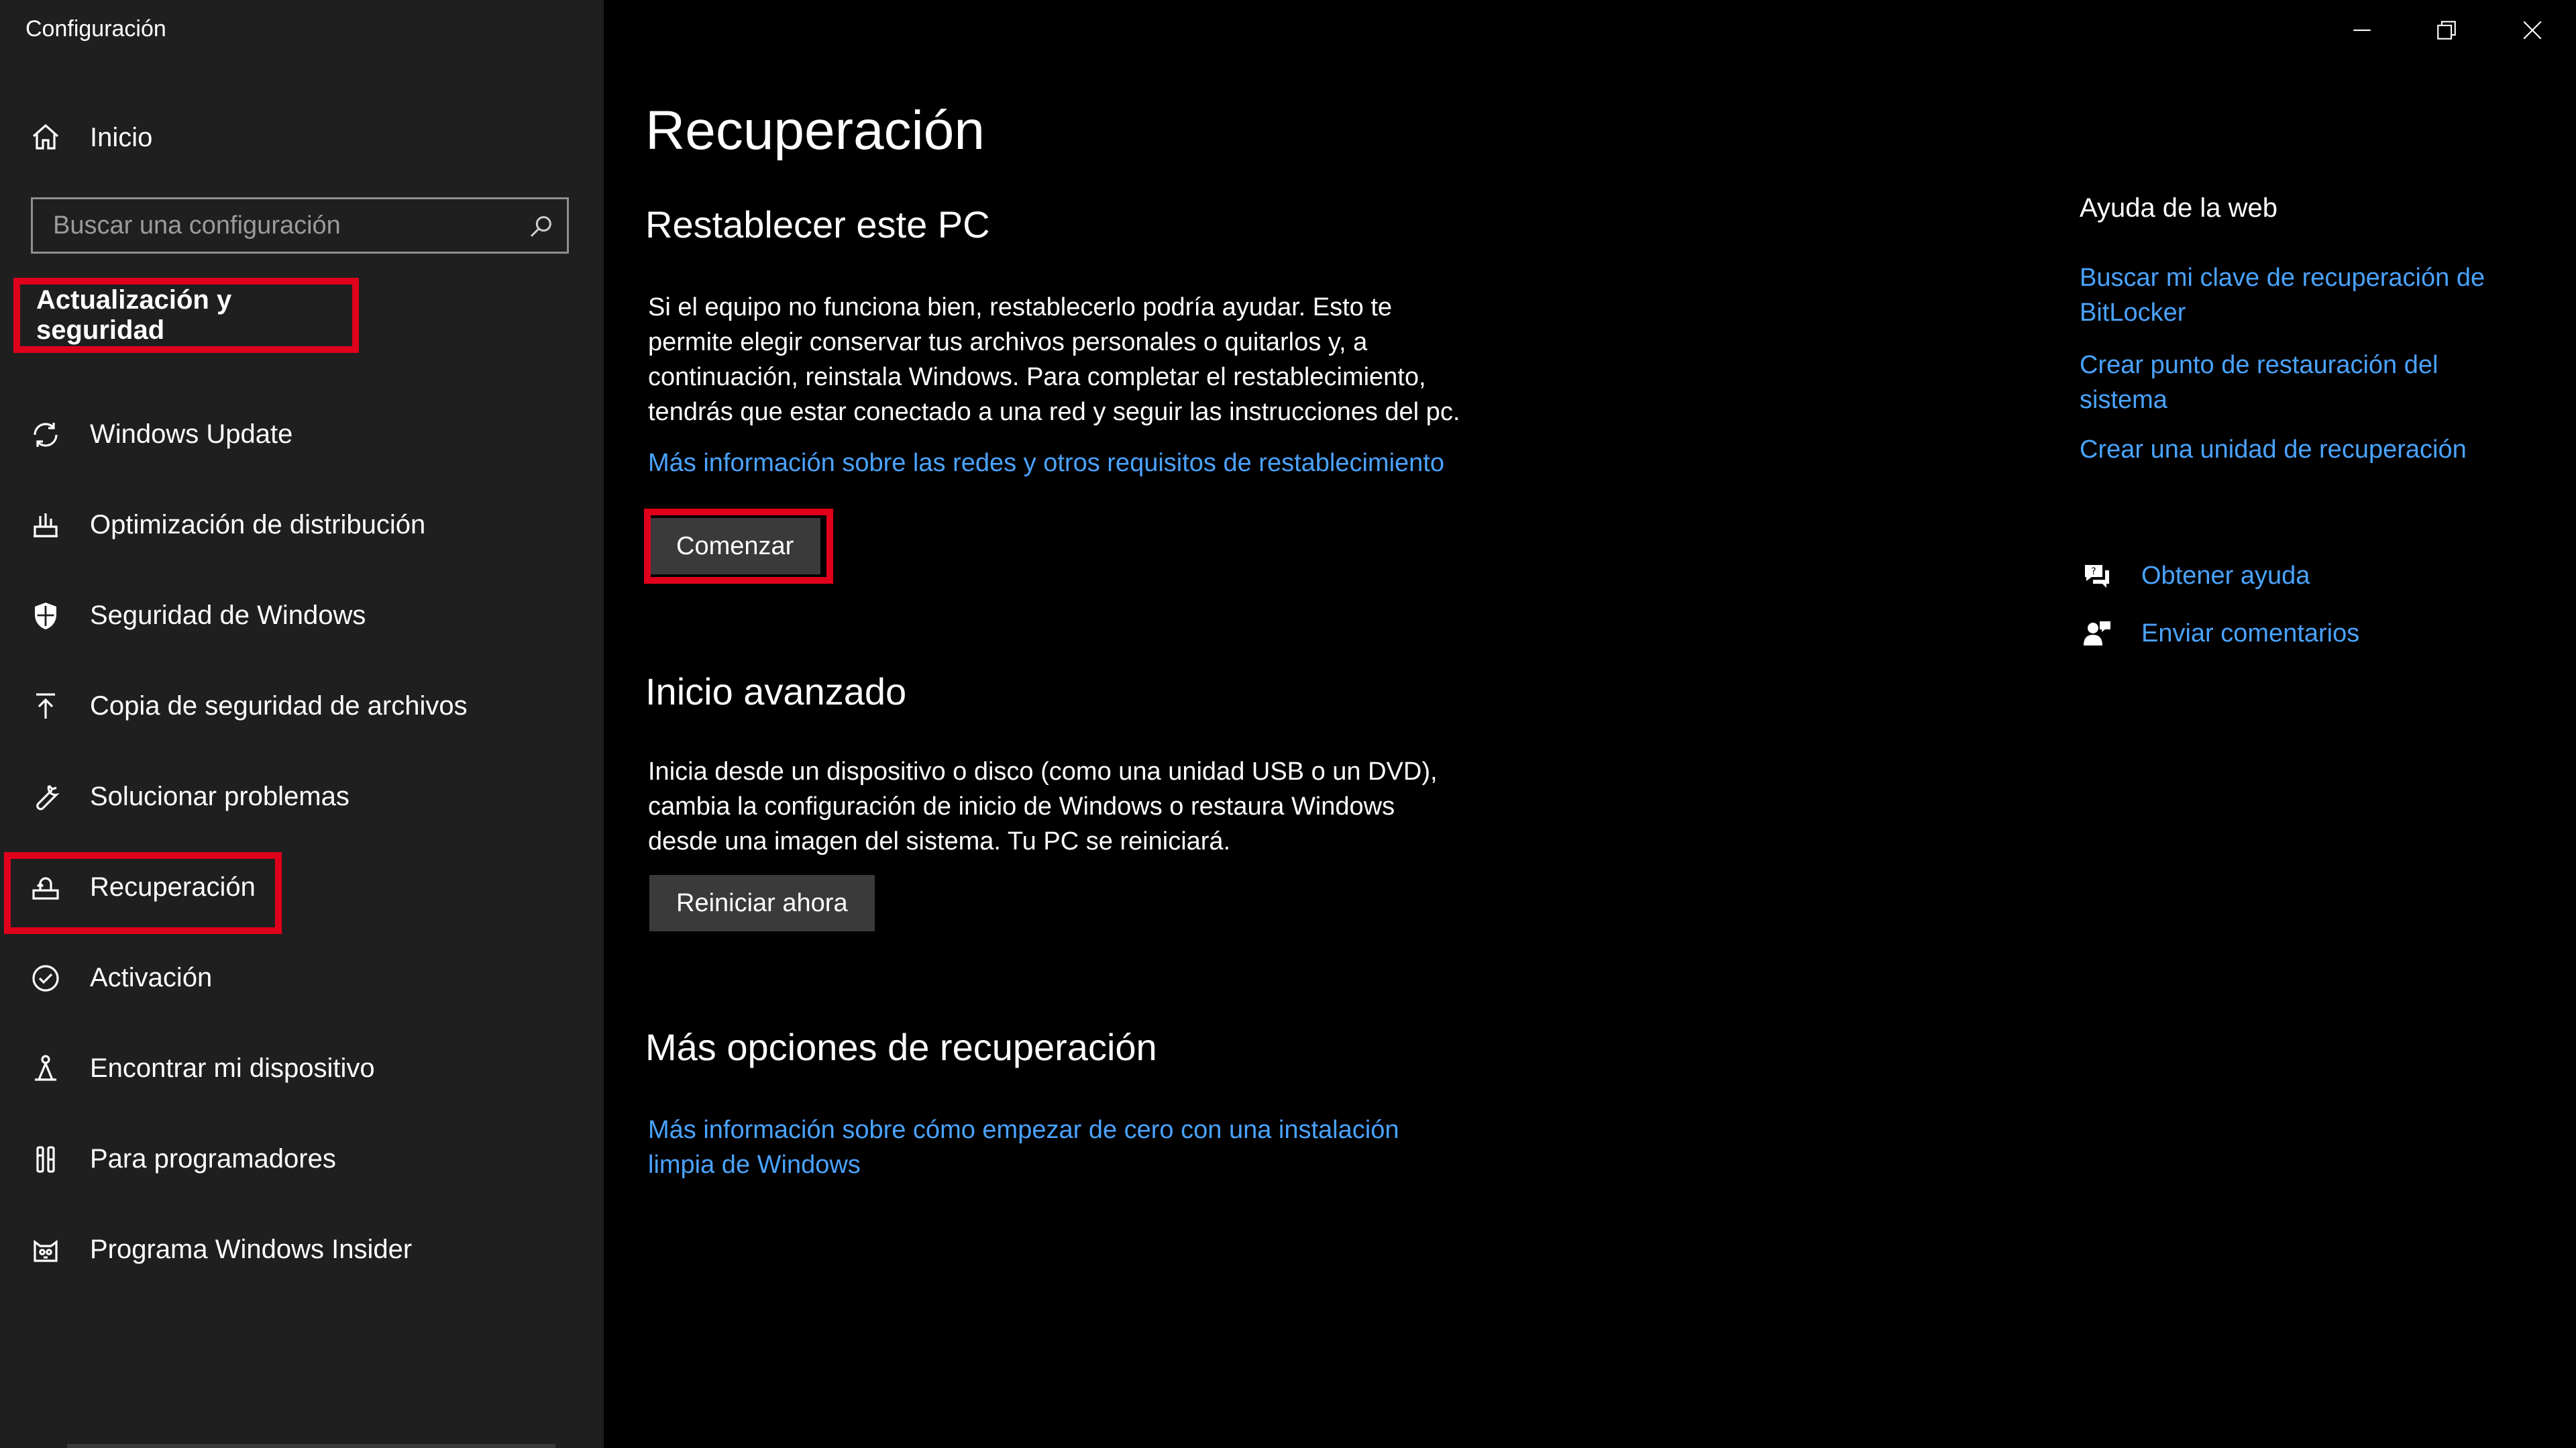 The height and width of the screenshot is (1448, 2576). I want to click on sidebar-item-label: Activación, so click(151, 978).